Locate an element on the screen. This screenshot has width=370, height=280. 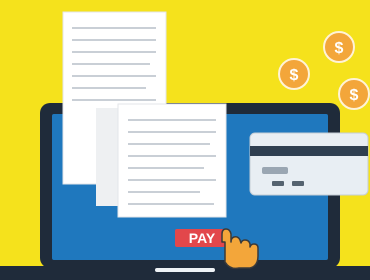
card-body is located at coordinates (309, 164).